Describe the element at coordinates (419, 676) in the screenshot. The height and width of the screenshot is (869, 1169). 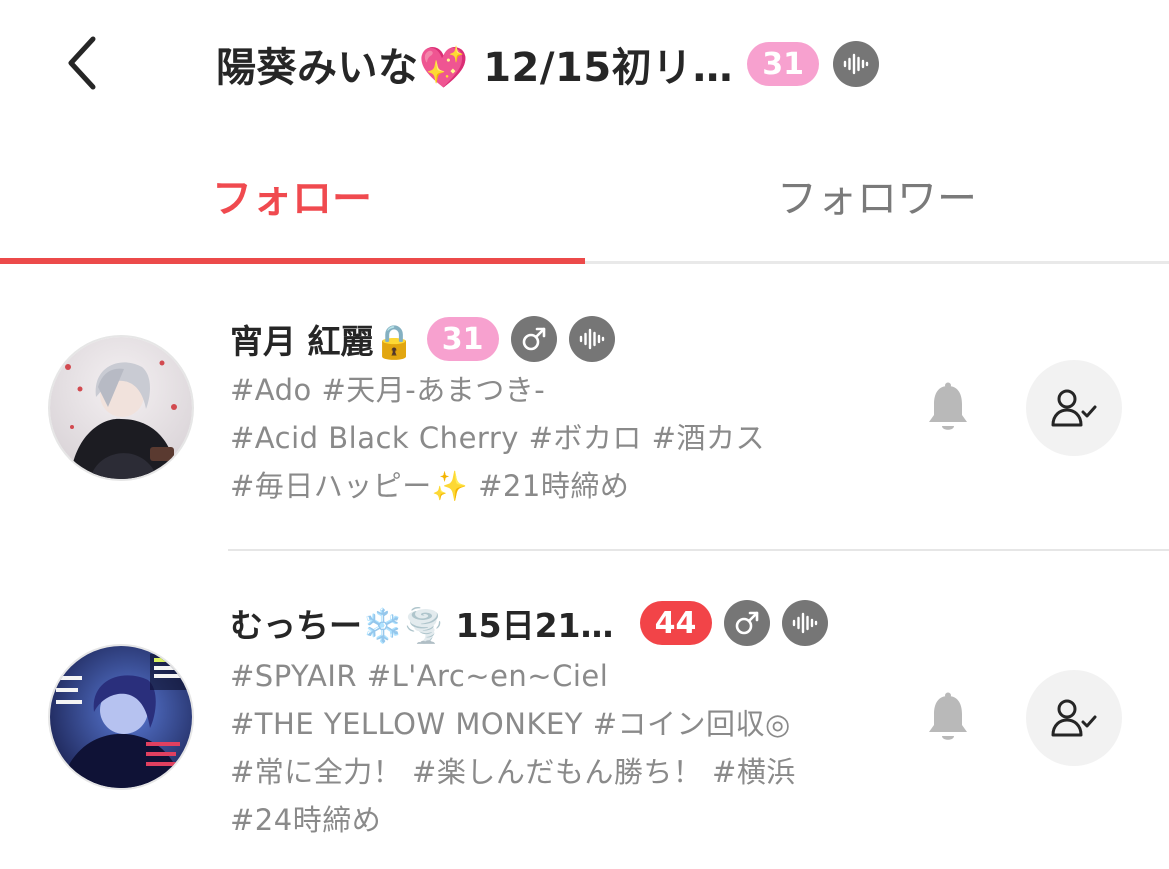
I see `tag-line: #SPYAIR #L'Arc~en~Ciel` at that location.